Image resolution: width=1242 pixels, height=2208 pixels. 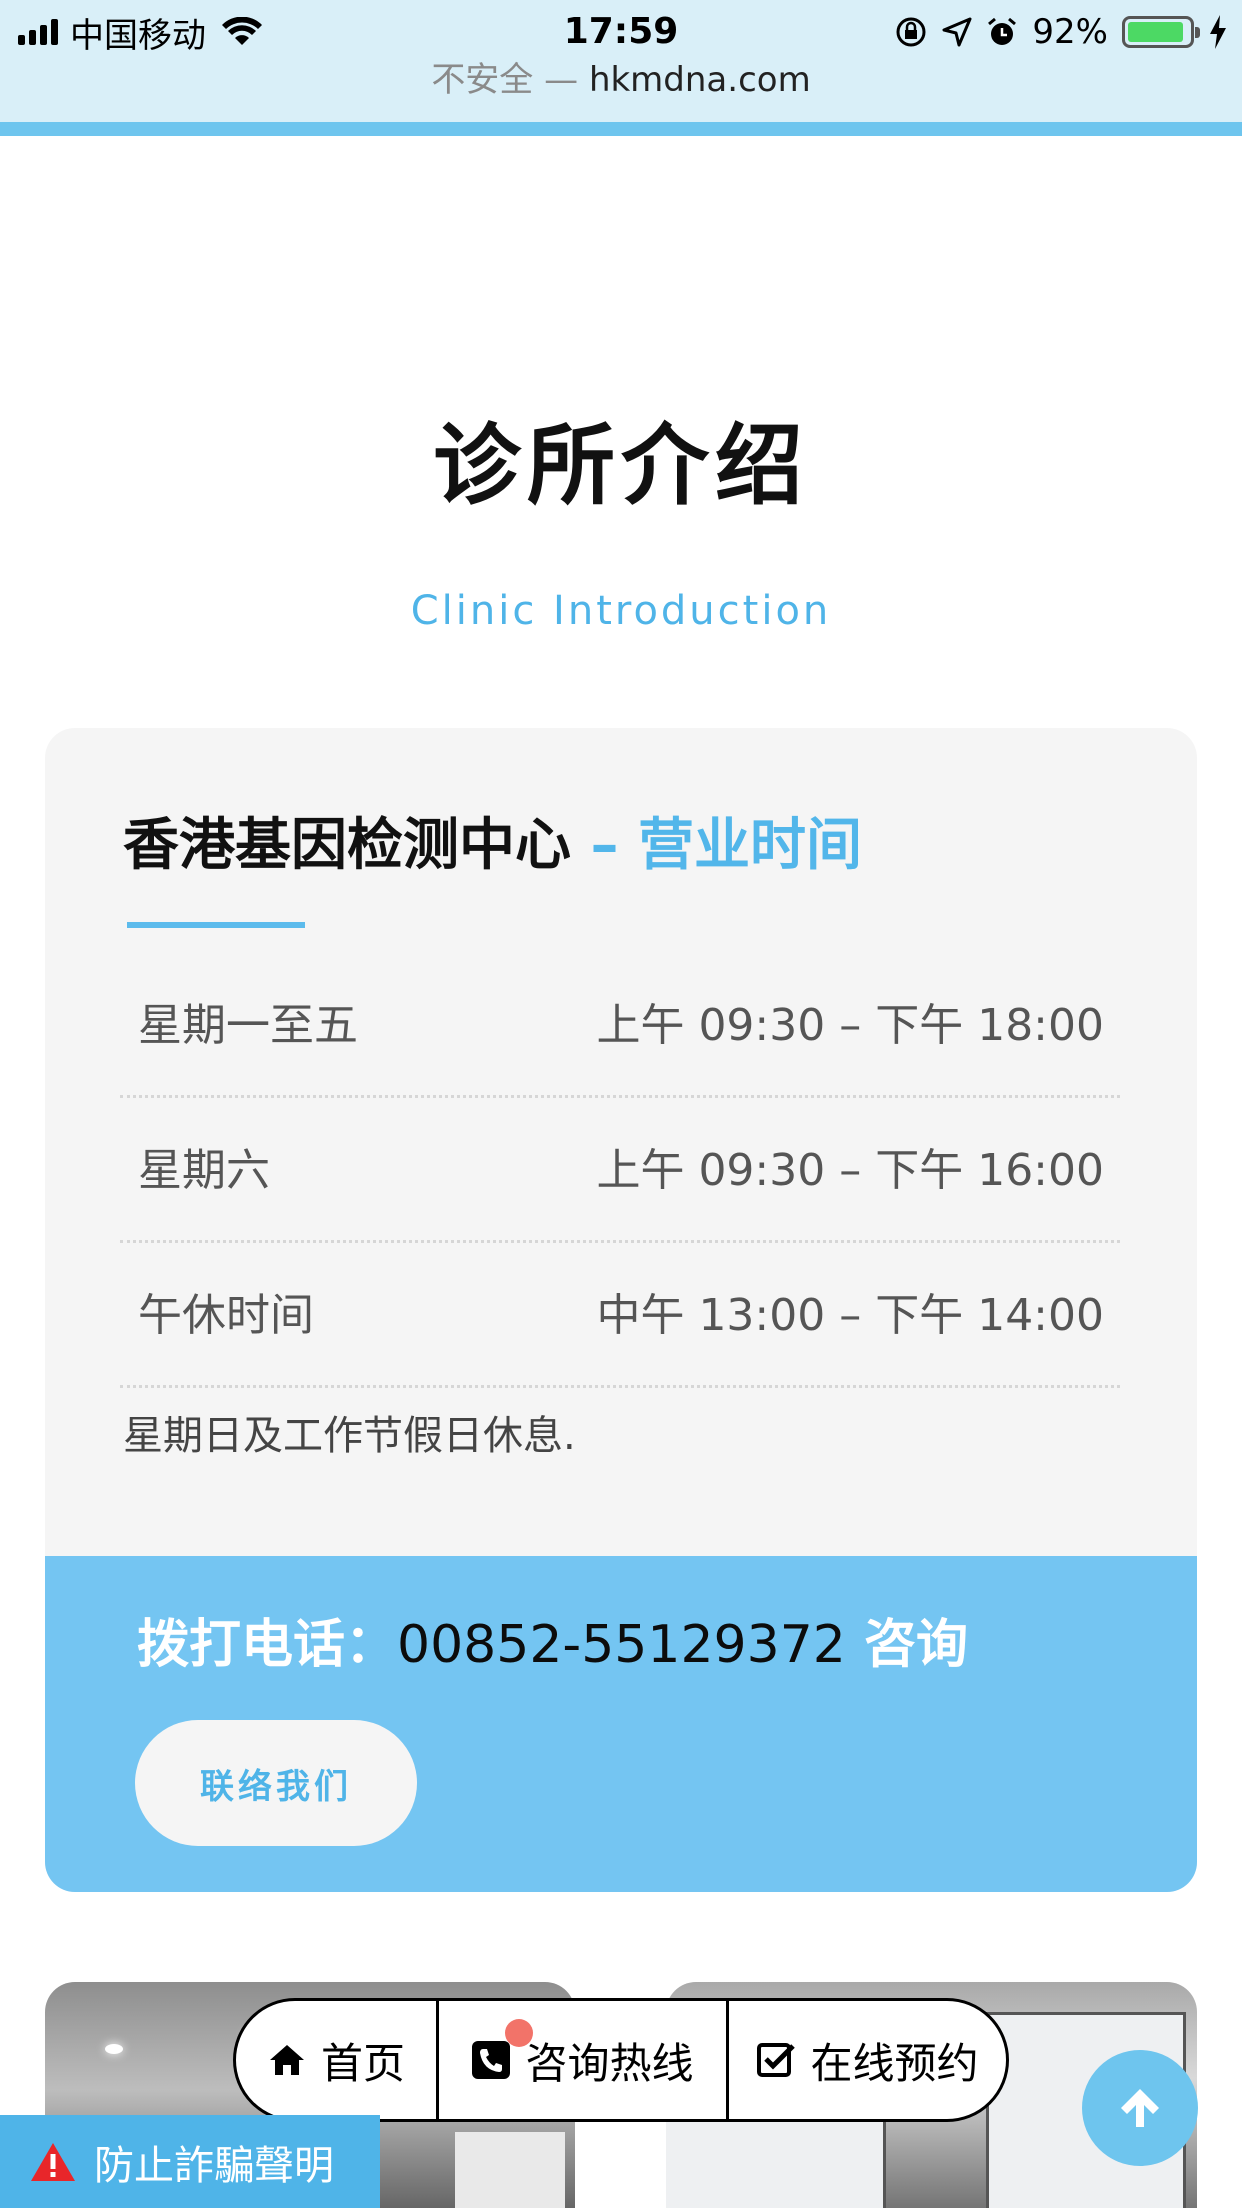 I want to click on hours-row: 星期一至五 上午 09:30 – 下午 18:00, so click(x=620, y=1025).